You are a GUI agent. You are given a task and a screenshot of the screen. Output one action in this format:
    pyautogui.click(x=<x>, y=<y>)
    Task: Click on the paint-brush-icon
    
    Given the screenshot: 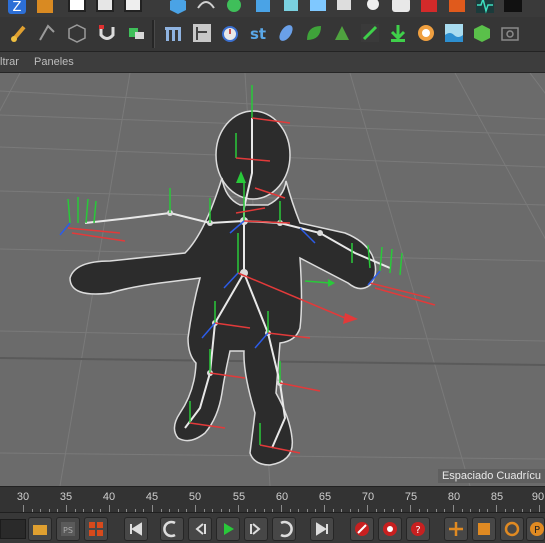 What is the action you would take?
    pyautogui.click(x=19, y=33)
    